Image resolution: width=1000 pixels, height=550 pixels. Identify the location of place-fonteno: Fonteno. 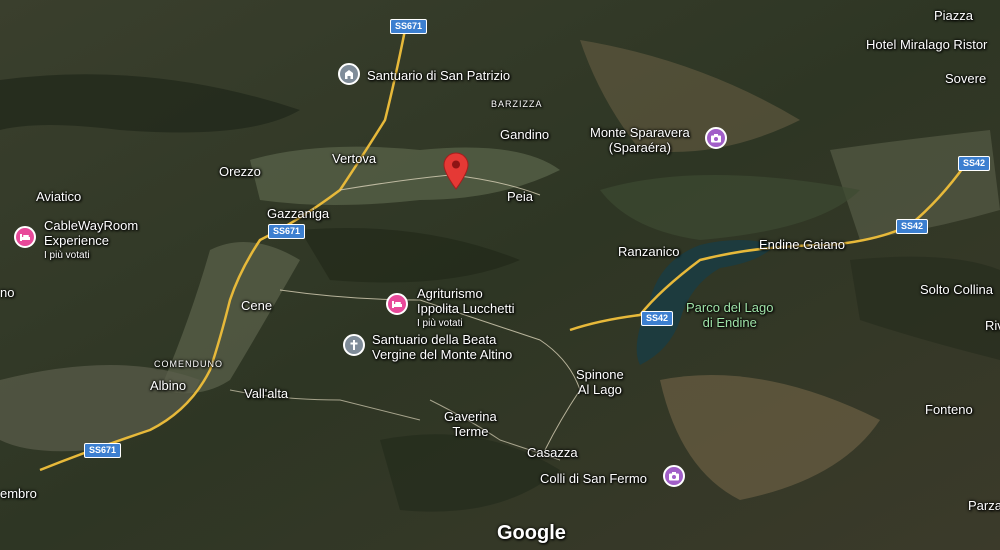
(949, 409).